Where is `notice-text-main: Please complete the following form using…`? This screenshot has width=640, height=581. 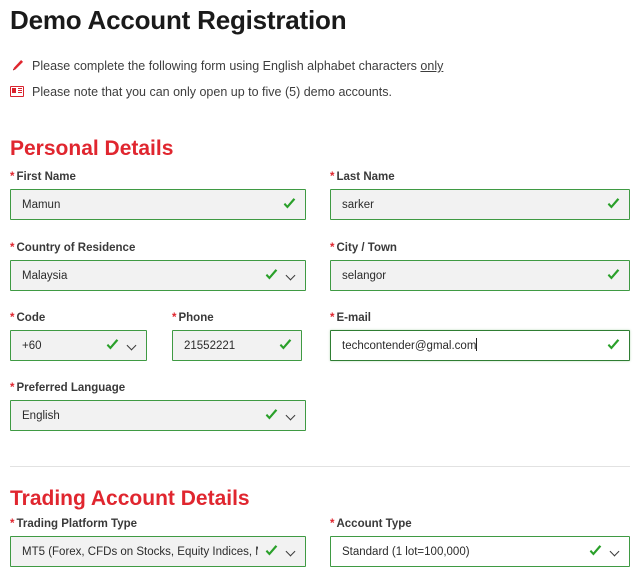 notice-text-main: Please complete the following form using… is located at coordinates (226, 66).